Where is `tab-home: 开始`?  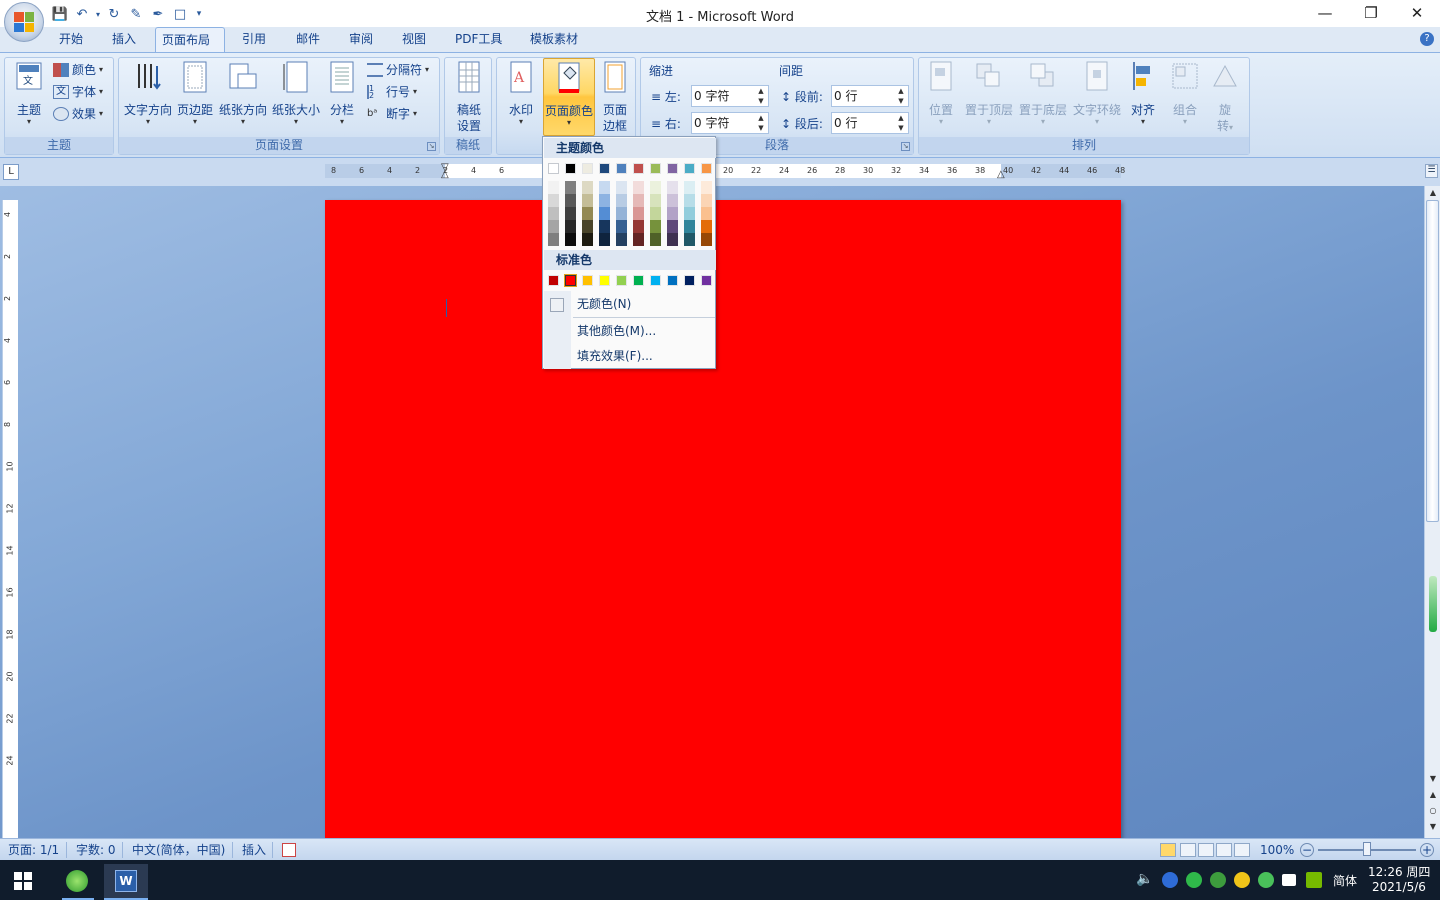 tab-home: 开始 is located at coordinates (71, 39).